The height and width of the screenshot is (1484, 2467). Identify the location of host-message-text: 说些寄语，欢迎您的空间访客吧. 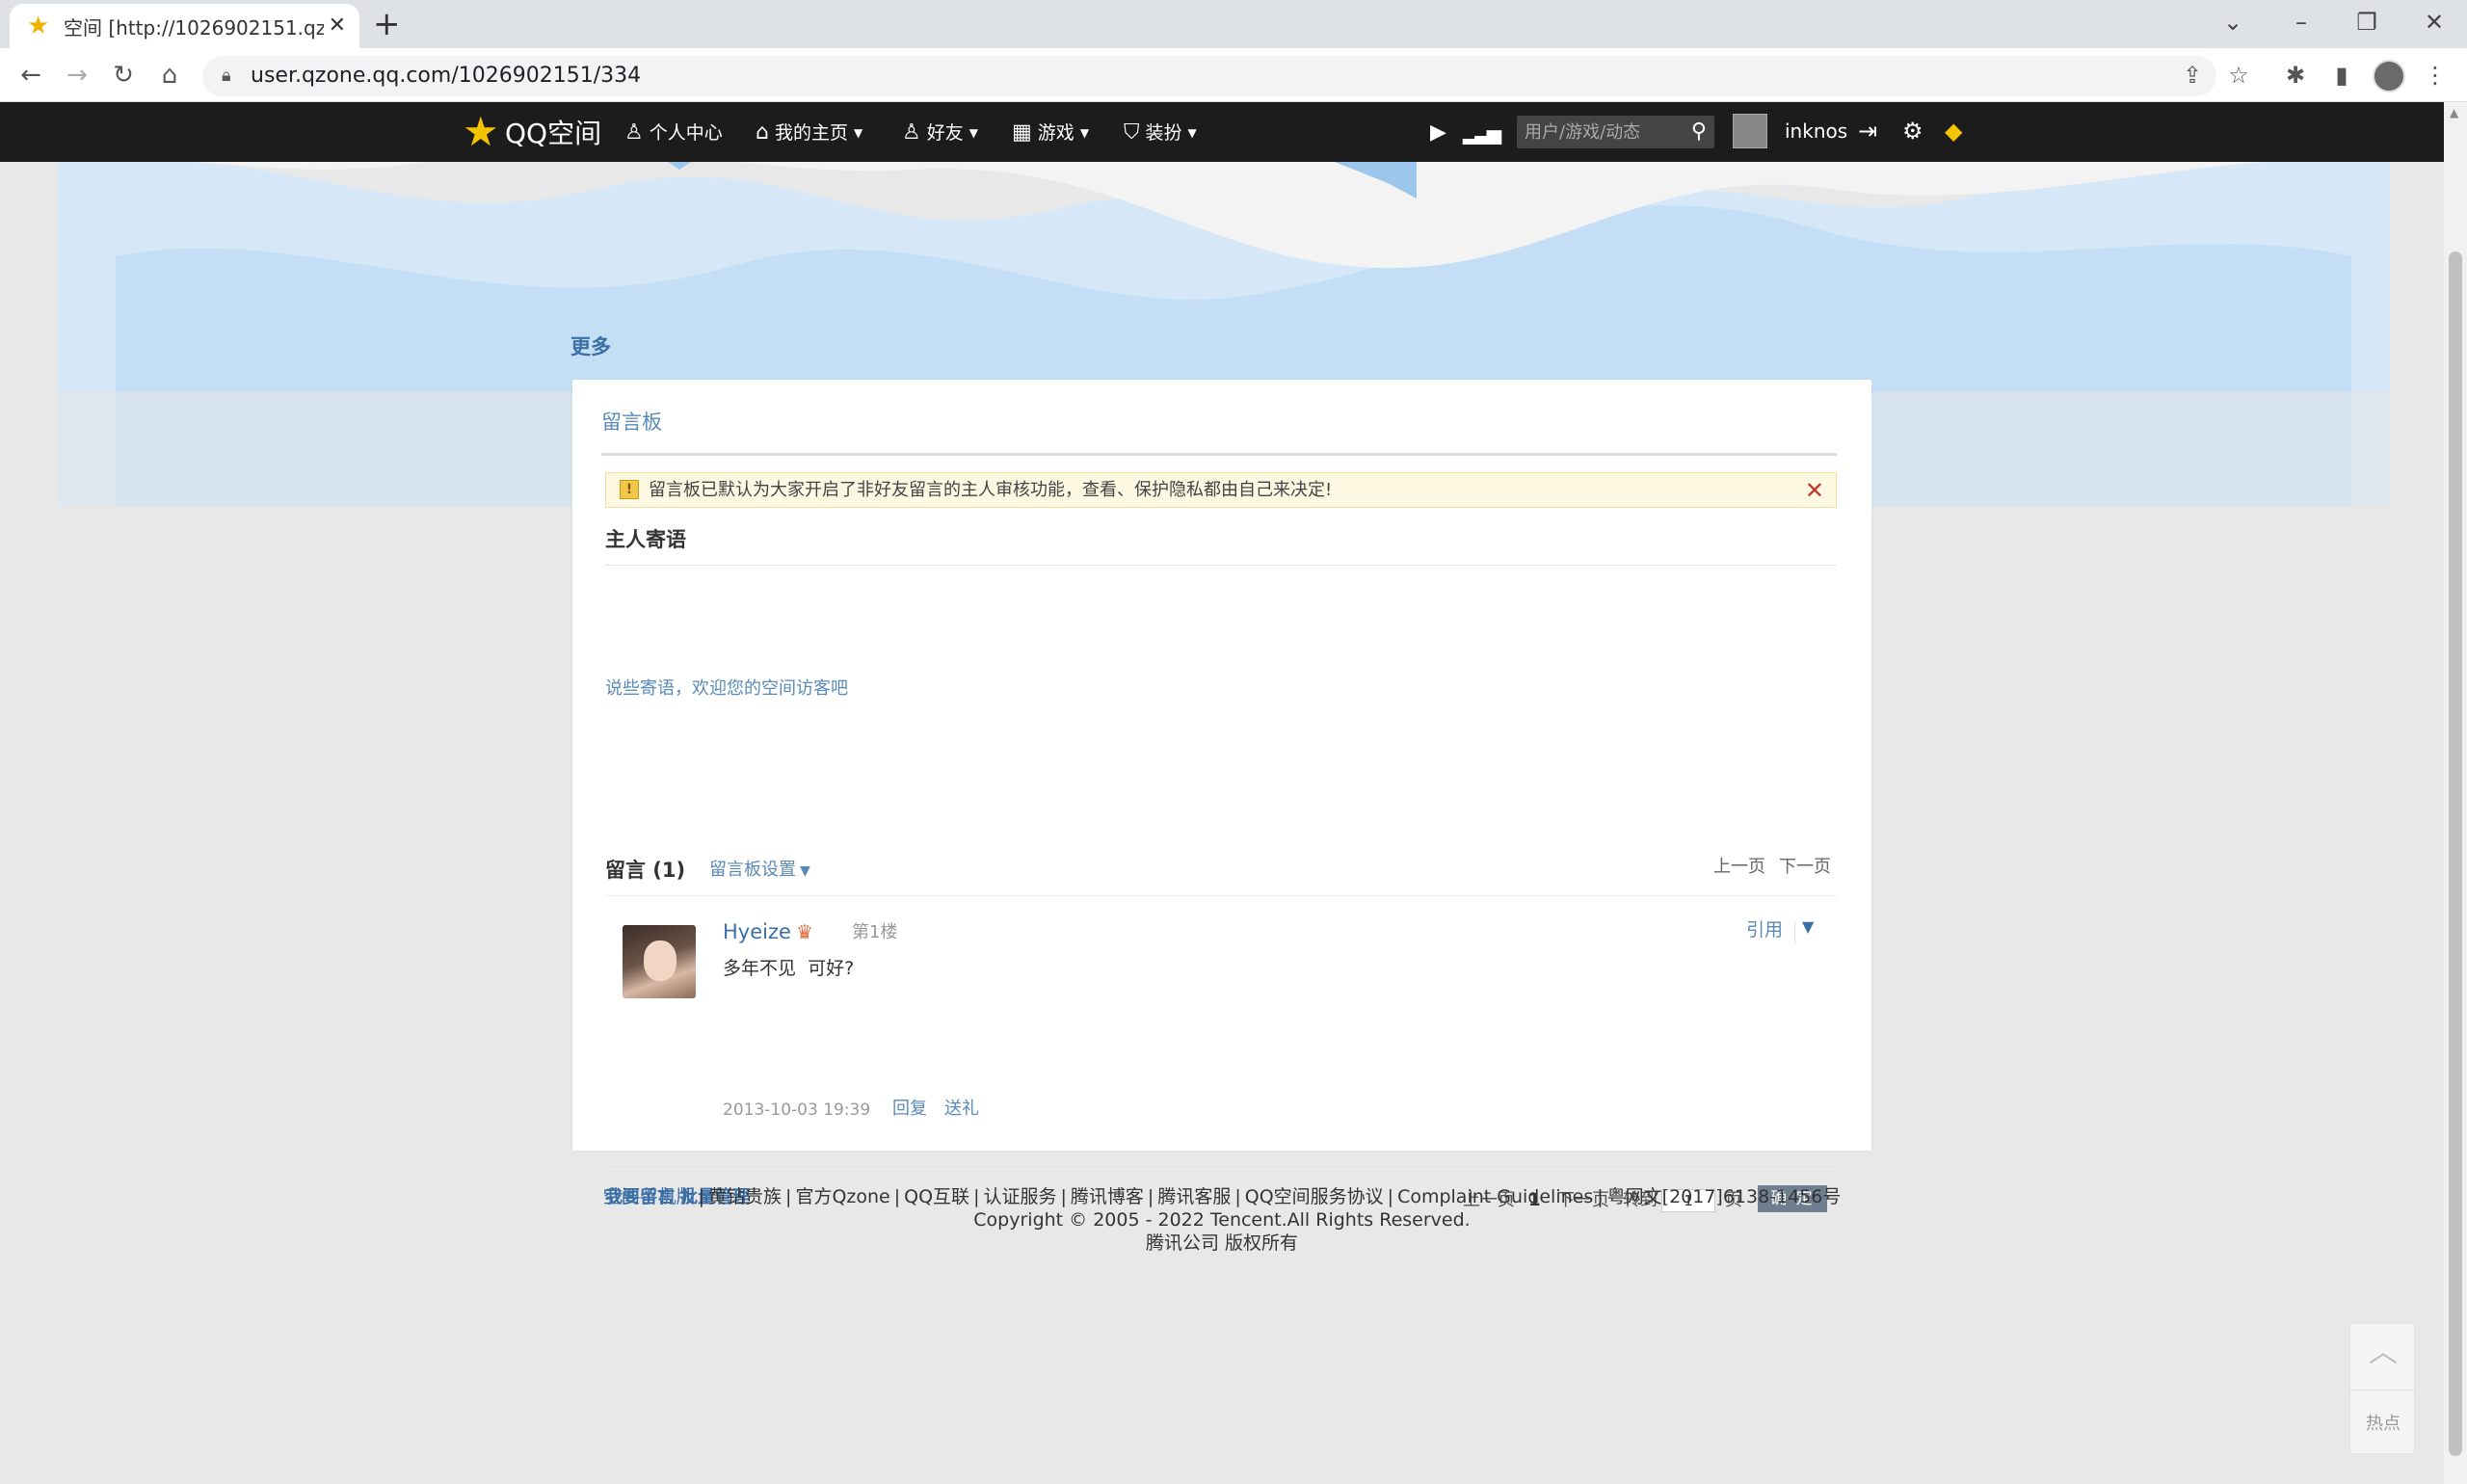
(726, 689).